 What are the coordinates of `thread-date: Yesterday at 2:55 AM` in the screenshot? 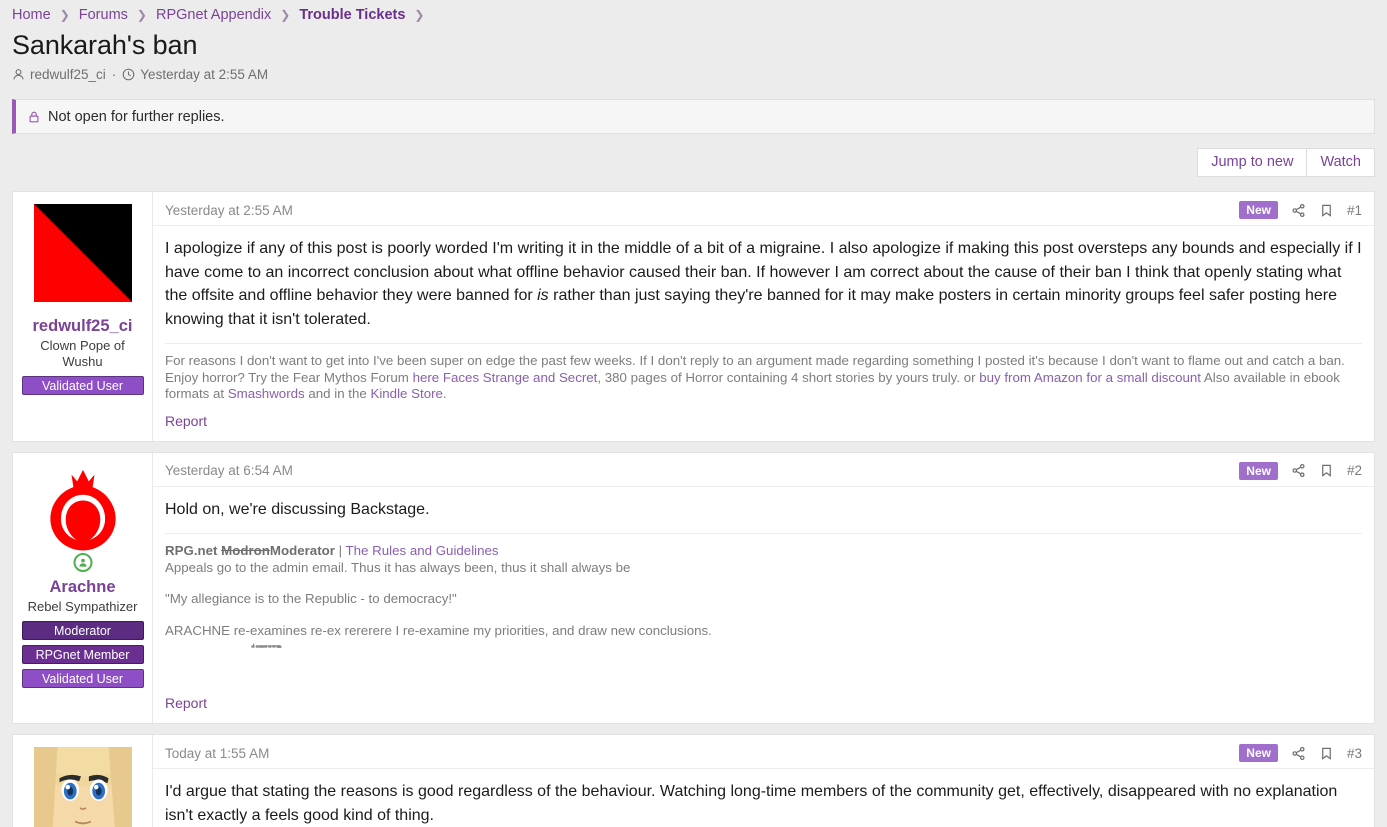 It's located at (204, 74).